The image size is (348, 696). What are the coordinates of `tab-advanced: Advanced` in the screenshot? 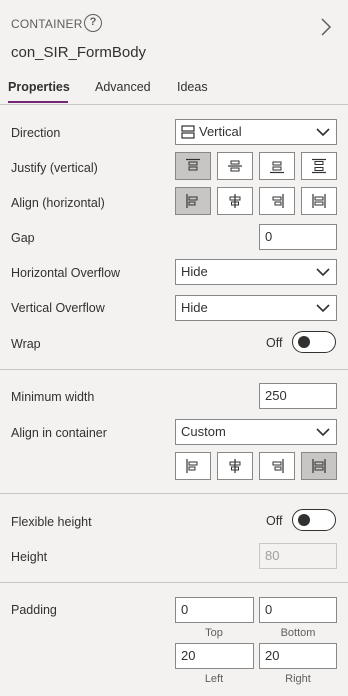 It's located at (123, 87).